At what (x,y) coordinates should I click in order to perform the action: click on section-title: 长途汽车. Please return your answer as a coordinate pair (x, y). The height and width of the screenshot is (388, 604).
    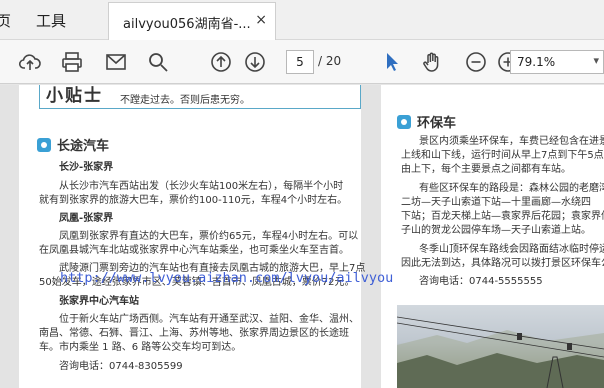
    Looking at the image, I should click on (83, 146).